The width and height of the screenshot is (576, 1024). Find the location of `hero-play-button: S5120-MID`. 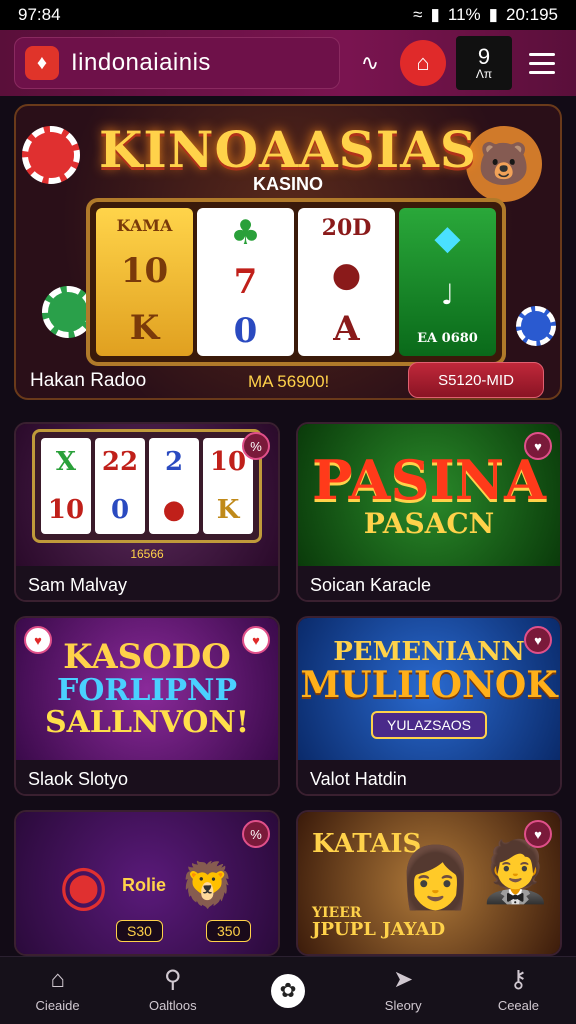

hero-play-button: S5120-MID is located at coordinates (476, 380).